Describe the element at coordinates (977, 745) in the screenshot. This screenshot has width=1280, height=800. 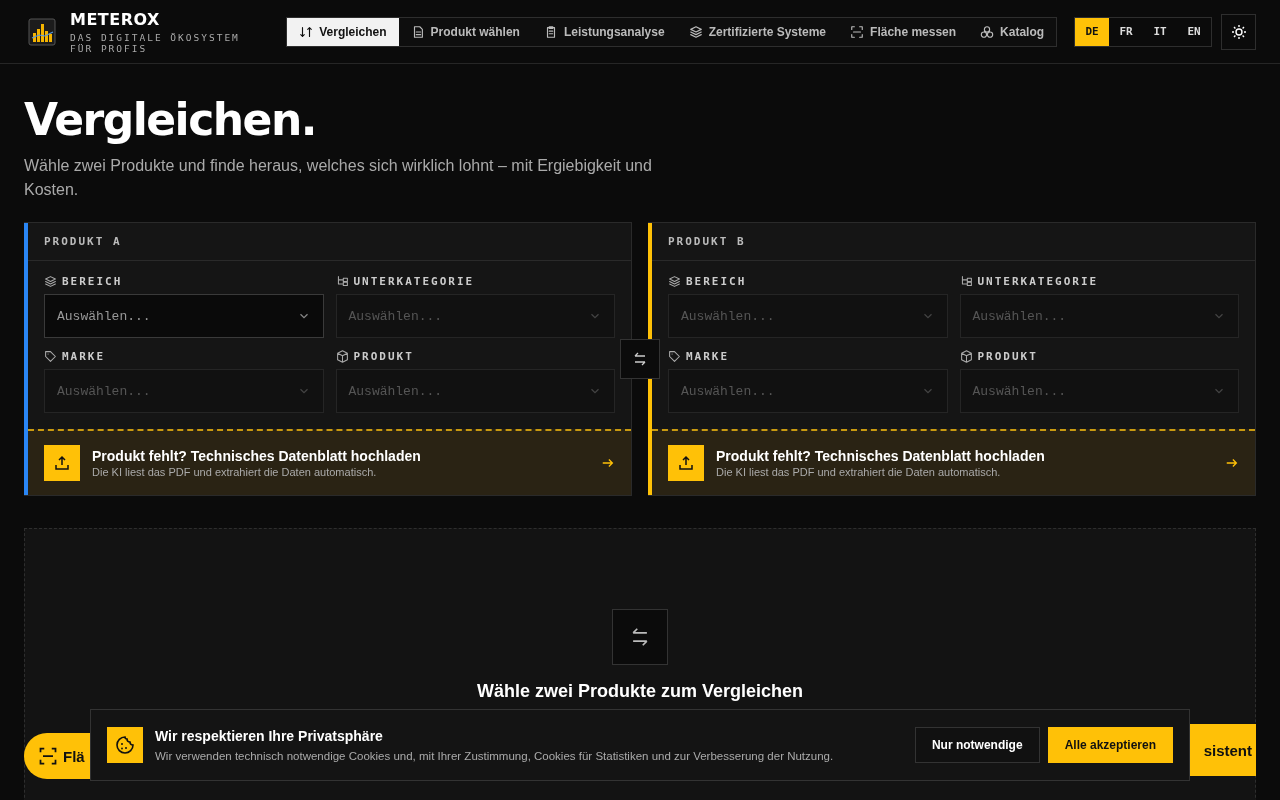
I see `necessary-only-button: Nur notwendige` at that location.